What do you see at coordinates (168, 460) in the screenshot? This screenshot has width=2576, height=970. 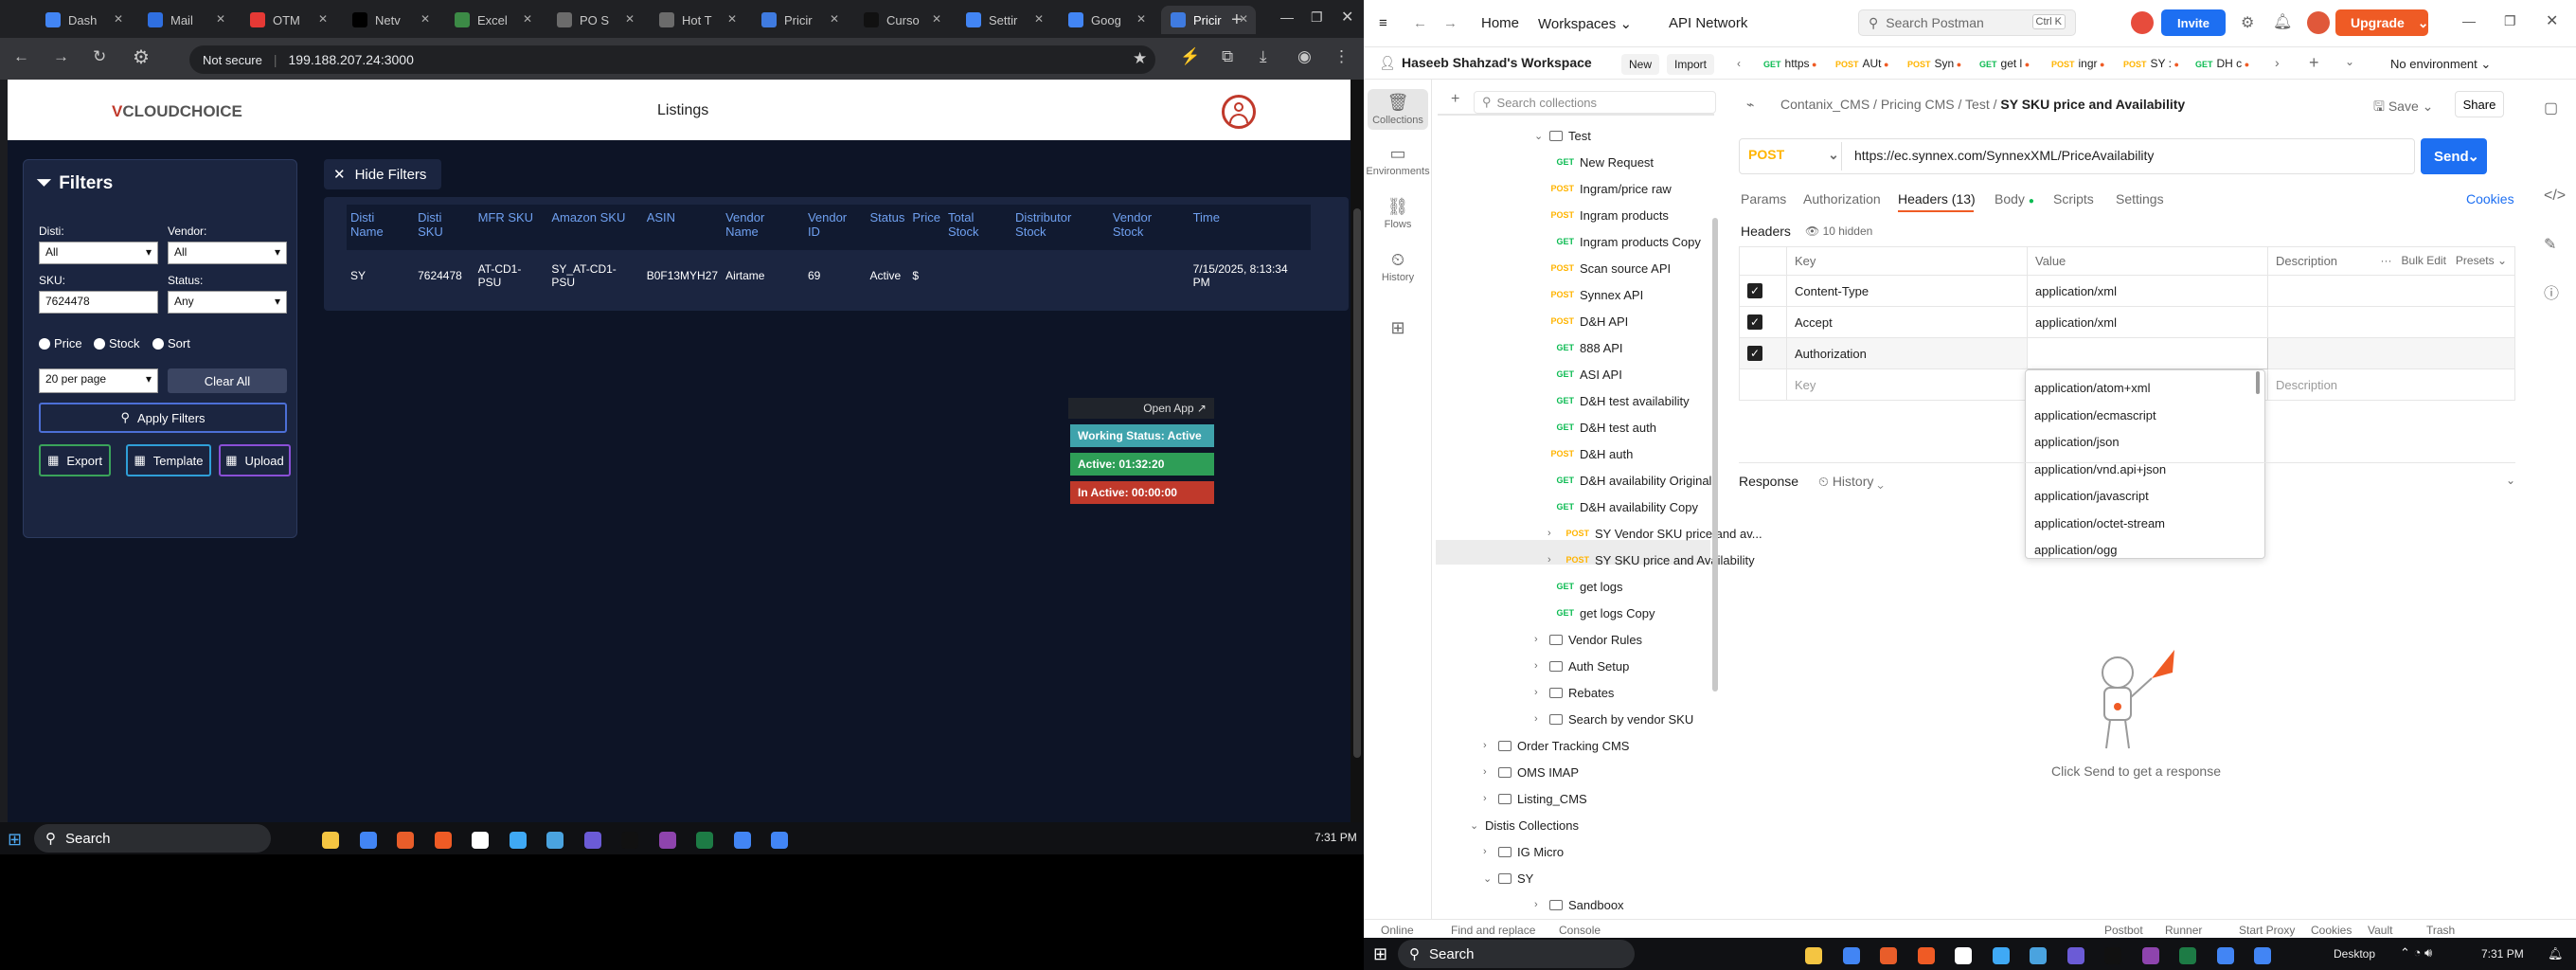 I see `template-button: ▦ Template` at bounding box center [168, 460].